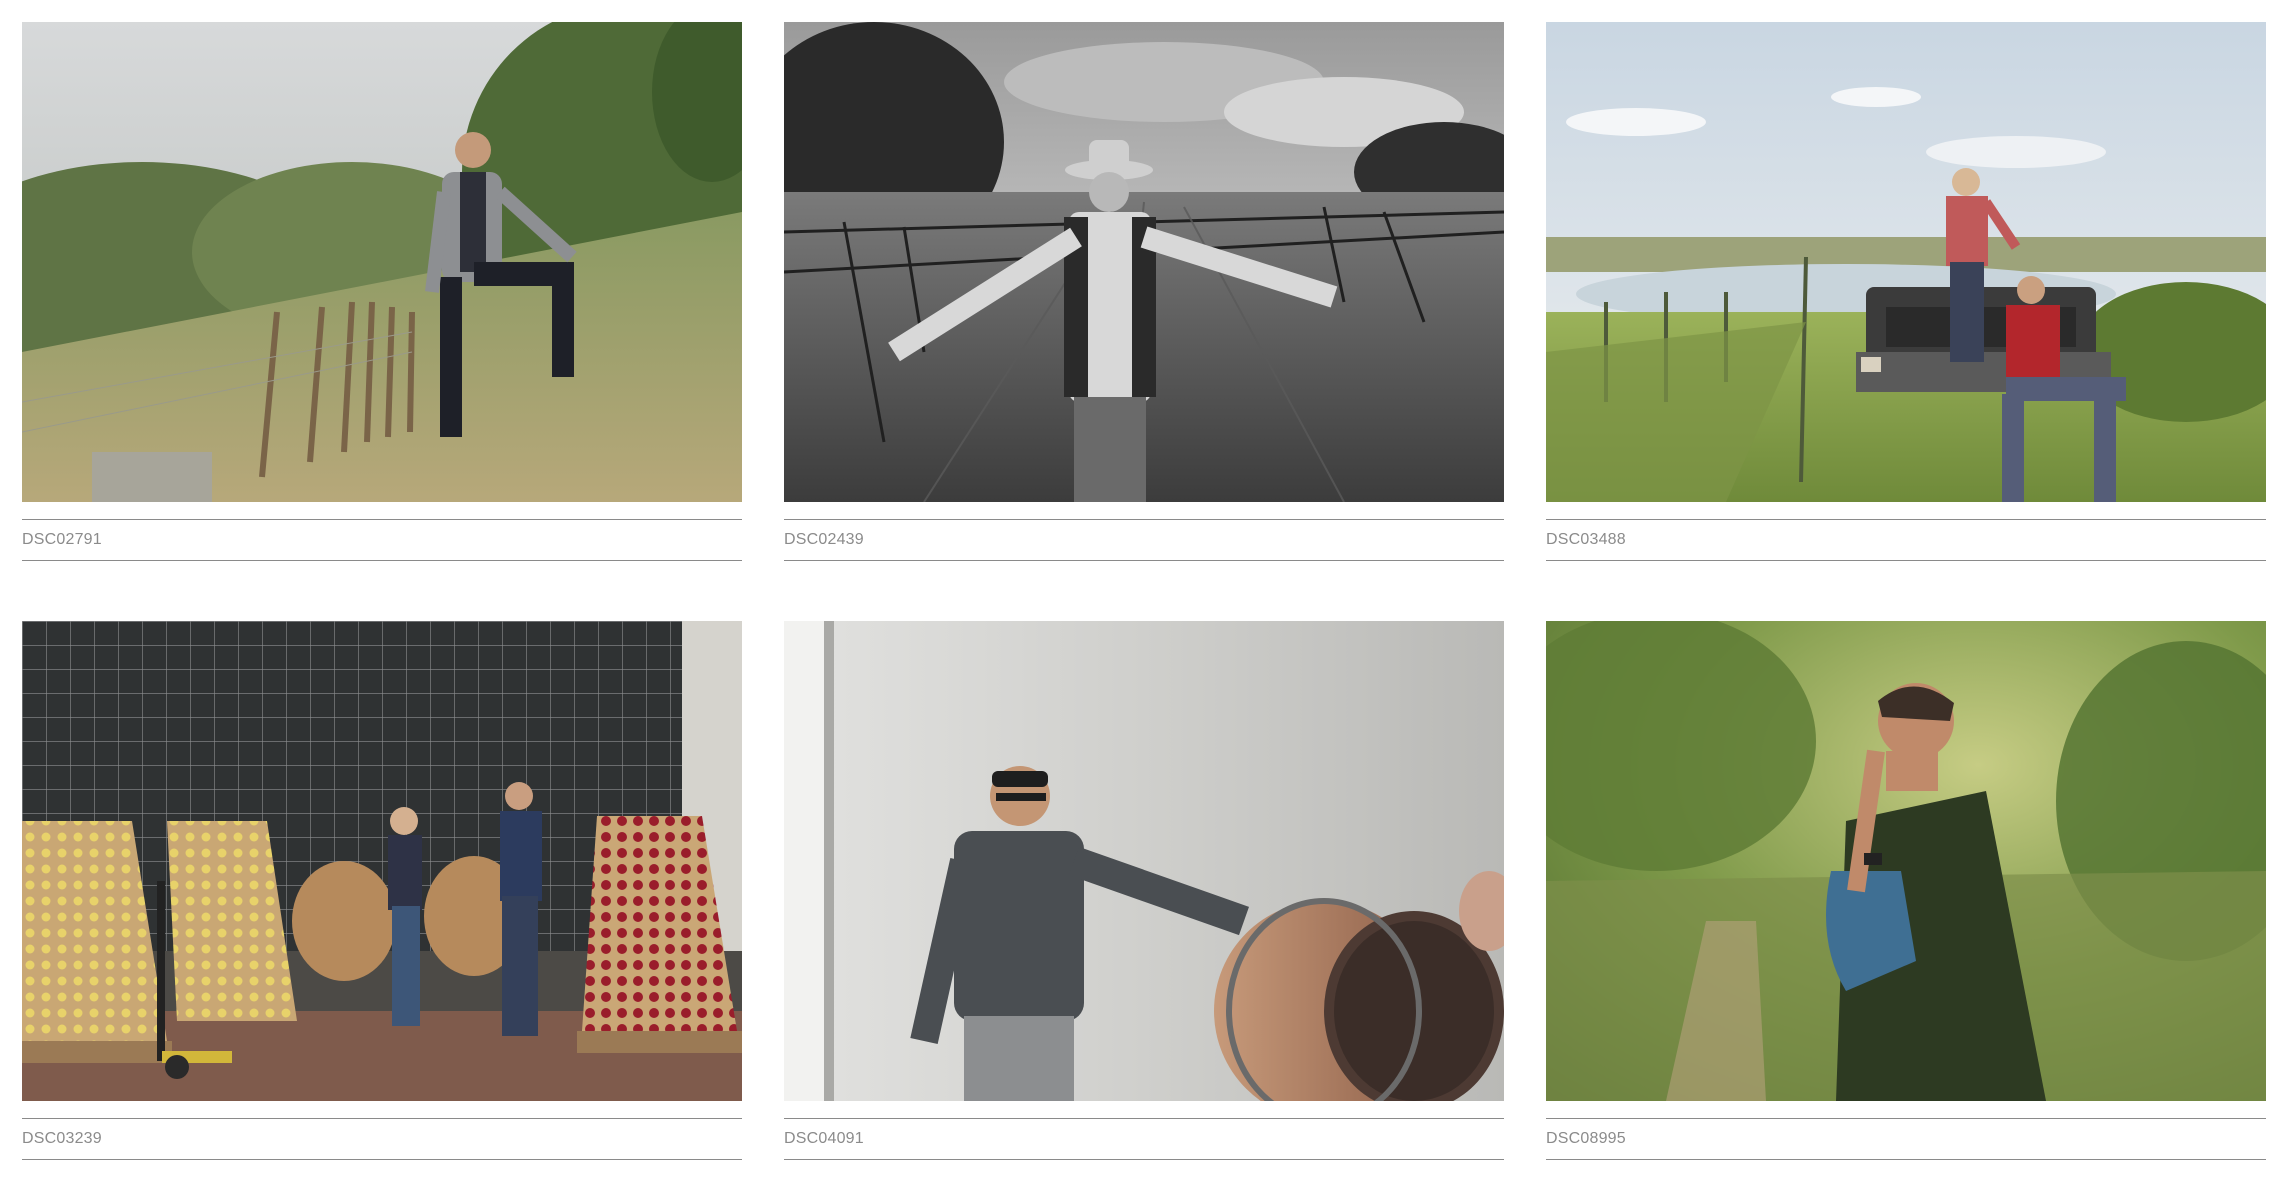 The width and height of the screenshot is (2290, 1184). What do you see at coordinates (382, 1139) in the screenshot?
I see `caption-bar: DSC03239` at bounding box center [382, 1139].